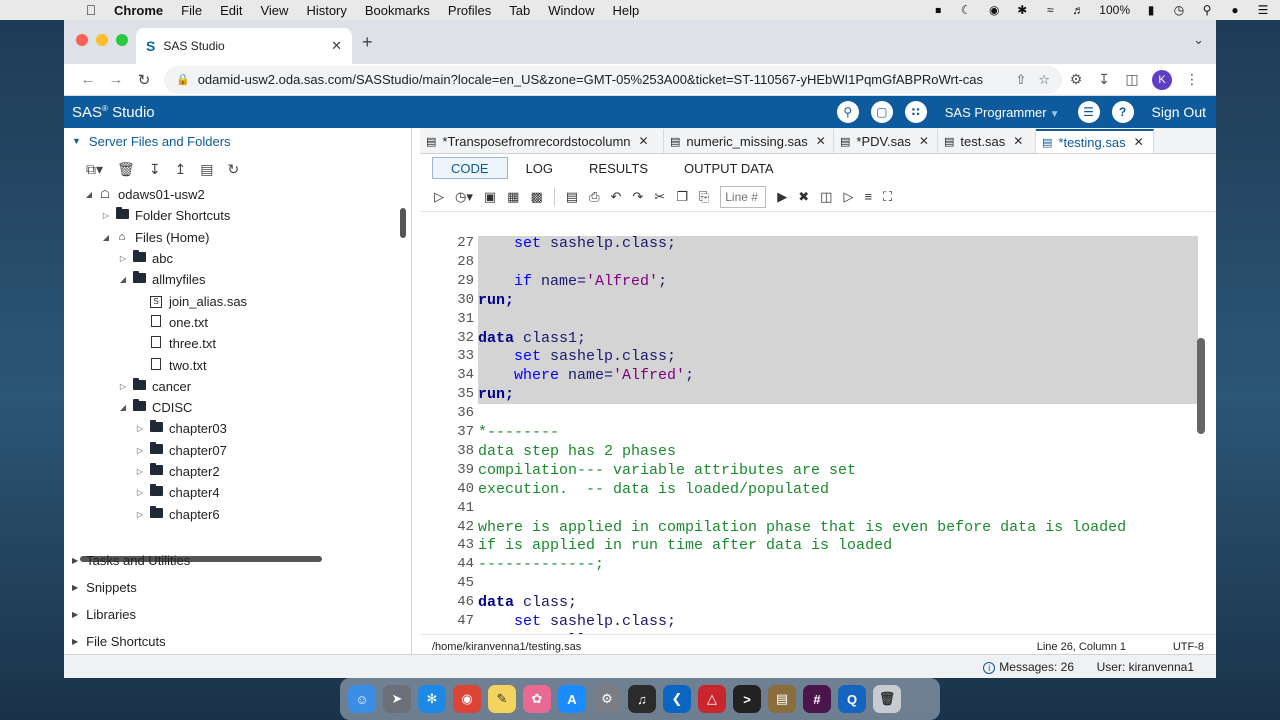 The width and height of the screenshot is (1280, 720). Describe the element at coordinates (237, 407) in the screenshot. I see `tree-node: ◢ CDISC` at that location.